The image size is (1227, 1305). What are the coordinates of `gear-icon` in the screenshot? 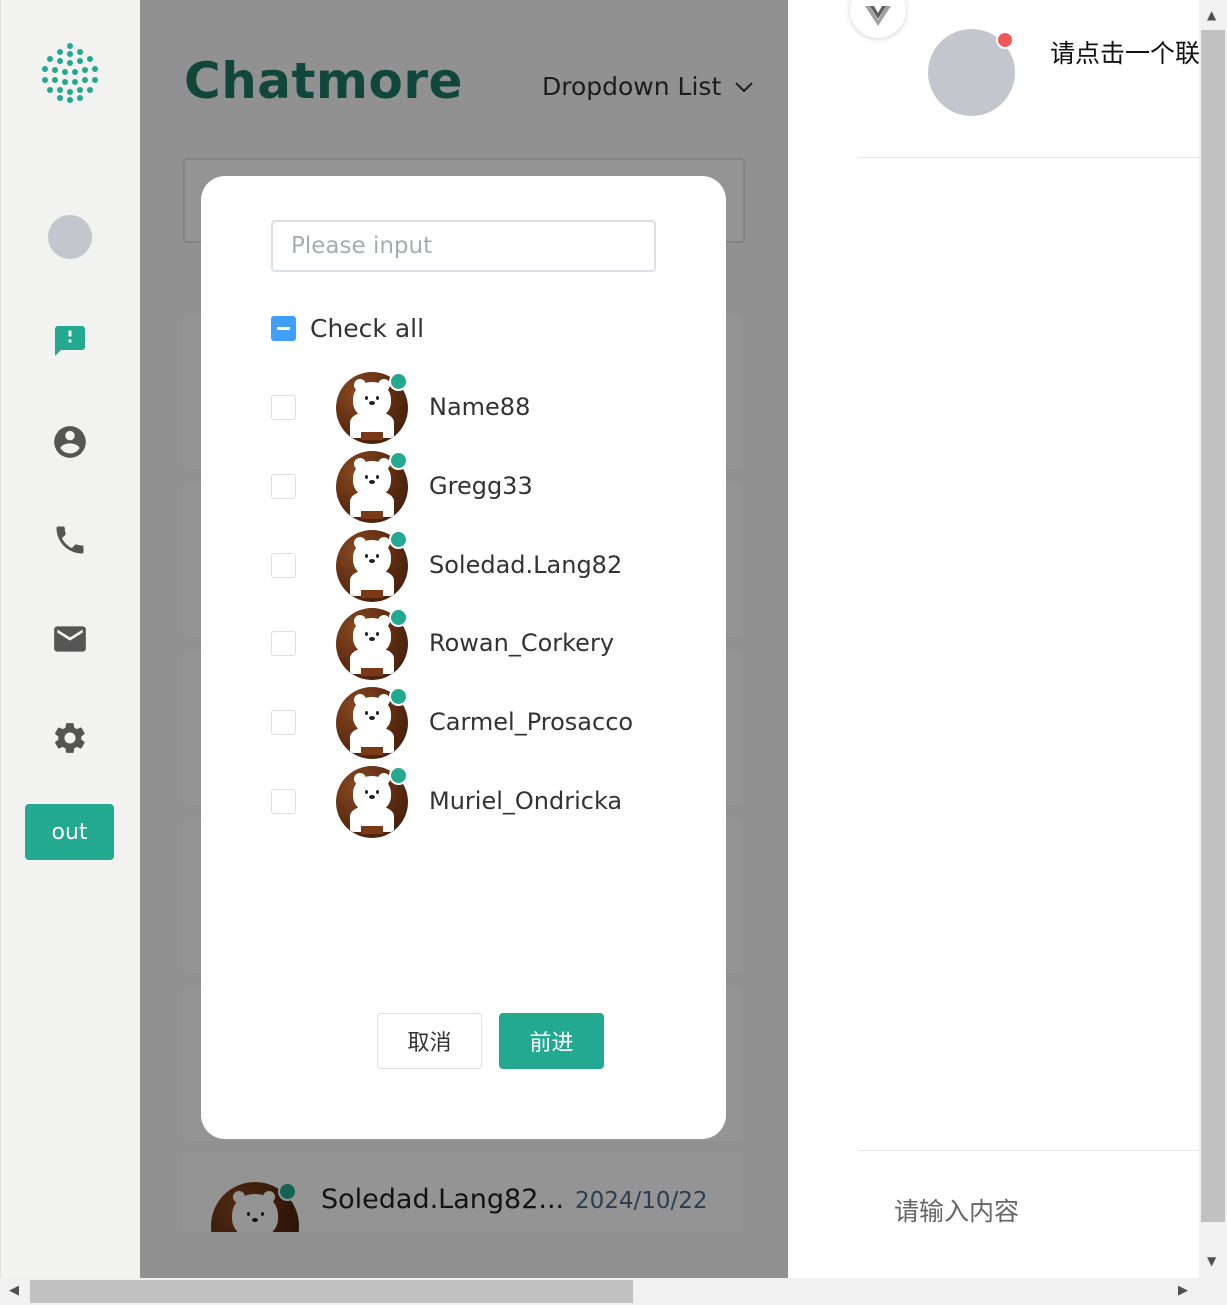 It's located at (70, 738).